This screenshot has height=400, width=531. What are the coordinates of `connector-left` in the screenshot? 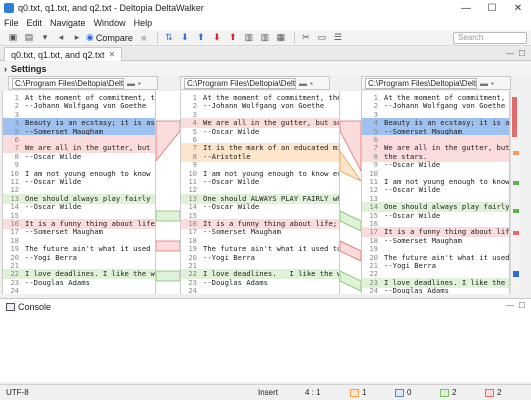 It's located at (168, 192).